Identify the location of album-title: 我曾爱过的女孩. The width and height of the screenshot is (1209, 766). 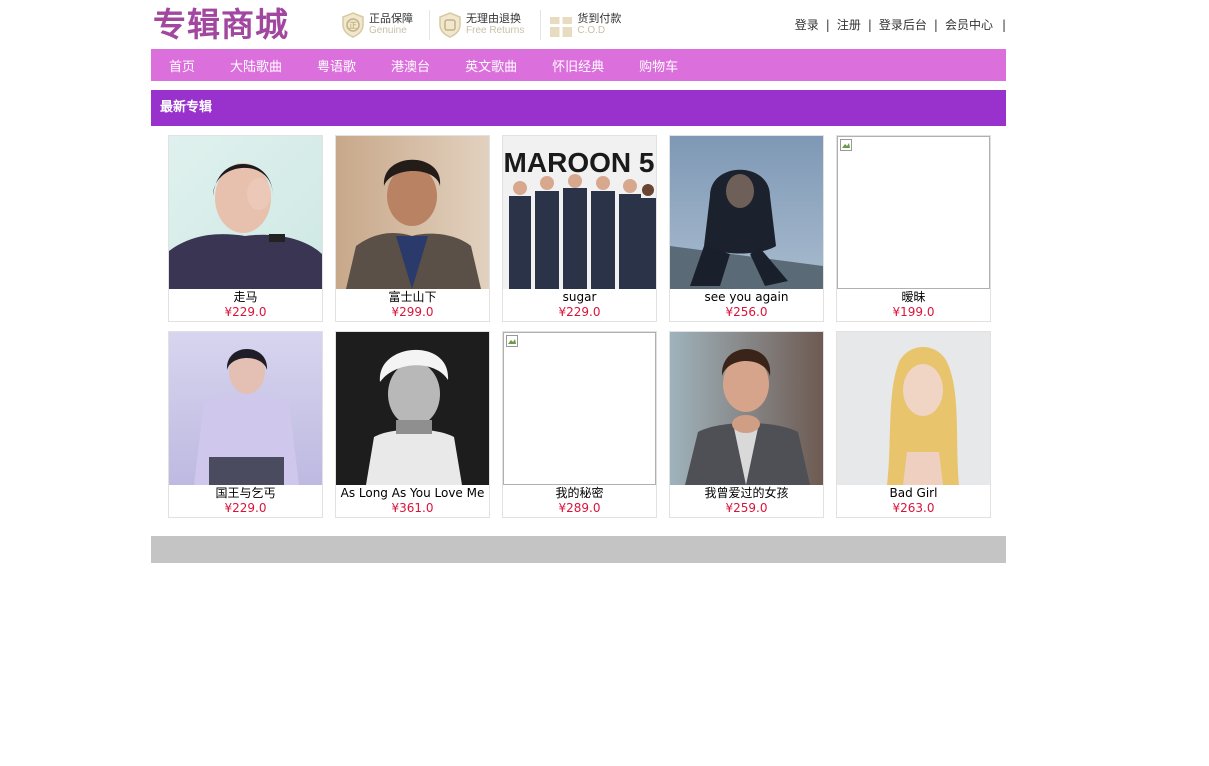
(746, 493).